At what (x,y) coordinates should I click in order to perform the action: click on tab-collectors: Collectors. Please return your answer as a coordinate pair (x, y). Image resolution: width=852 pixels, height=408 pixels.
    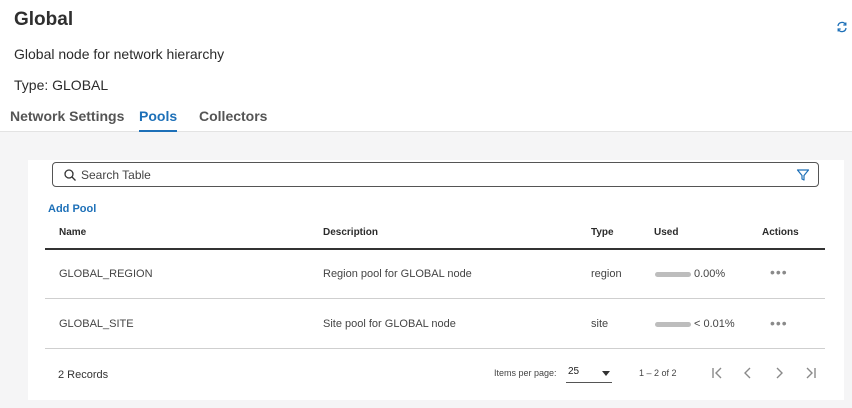
    Looking at the image, I should click on (233, 120).